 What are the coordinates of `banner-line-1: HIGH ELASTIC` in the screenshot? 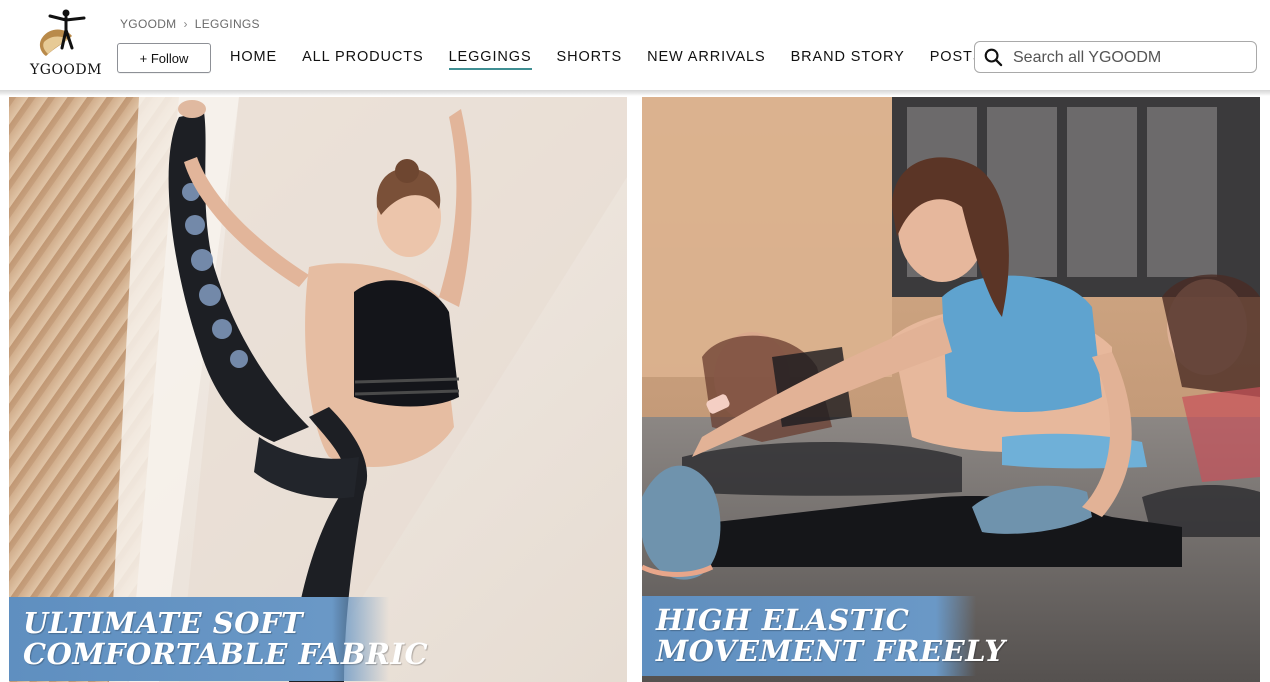 It's located at (783, 620).